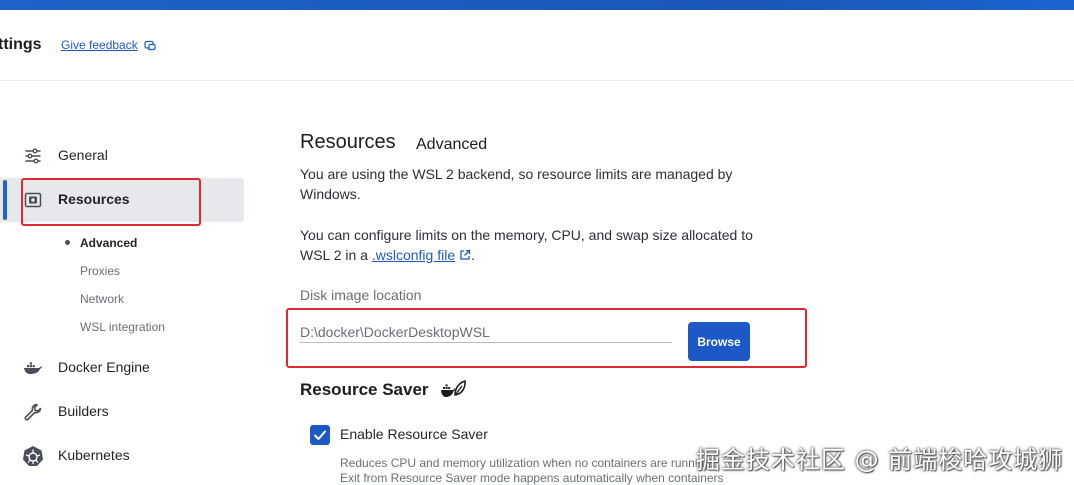 This screenshot has width=1074, height=485. I want to click on section-heading-resources: Resources, so click(348, 142).